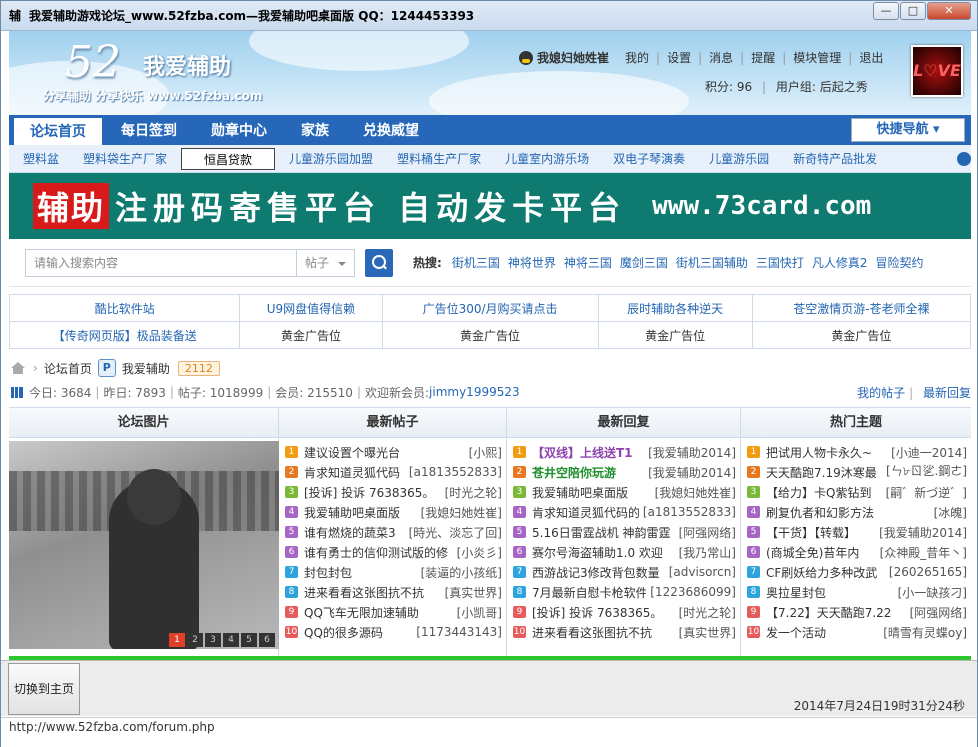 The image size is (978, 747). What do you see at coordinates (476, 262) in the screenshot?
I see `hot-search-link: 街机三国` at bounding box center [476, 262].